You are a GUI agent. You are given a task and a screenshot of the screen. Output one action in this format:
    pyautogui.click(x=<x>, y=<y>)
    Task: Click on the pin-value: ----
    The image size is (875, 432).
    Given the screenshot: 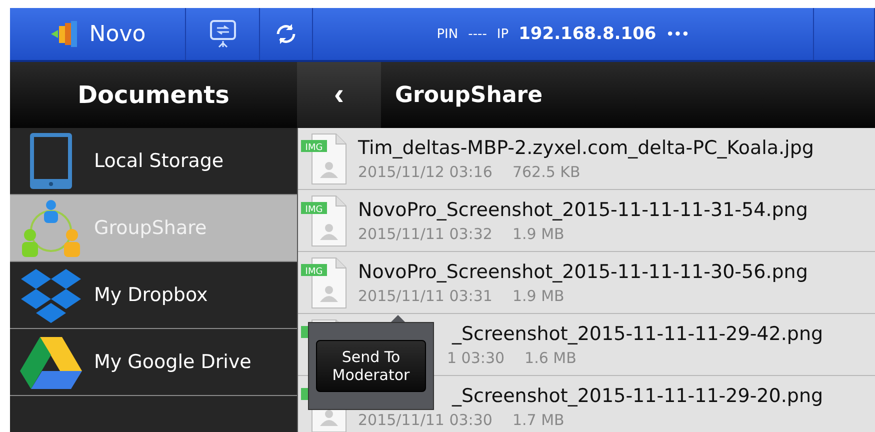 What is the action you would take?
    pyautogui.click(x=477, y=34)
    